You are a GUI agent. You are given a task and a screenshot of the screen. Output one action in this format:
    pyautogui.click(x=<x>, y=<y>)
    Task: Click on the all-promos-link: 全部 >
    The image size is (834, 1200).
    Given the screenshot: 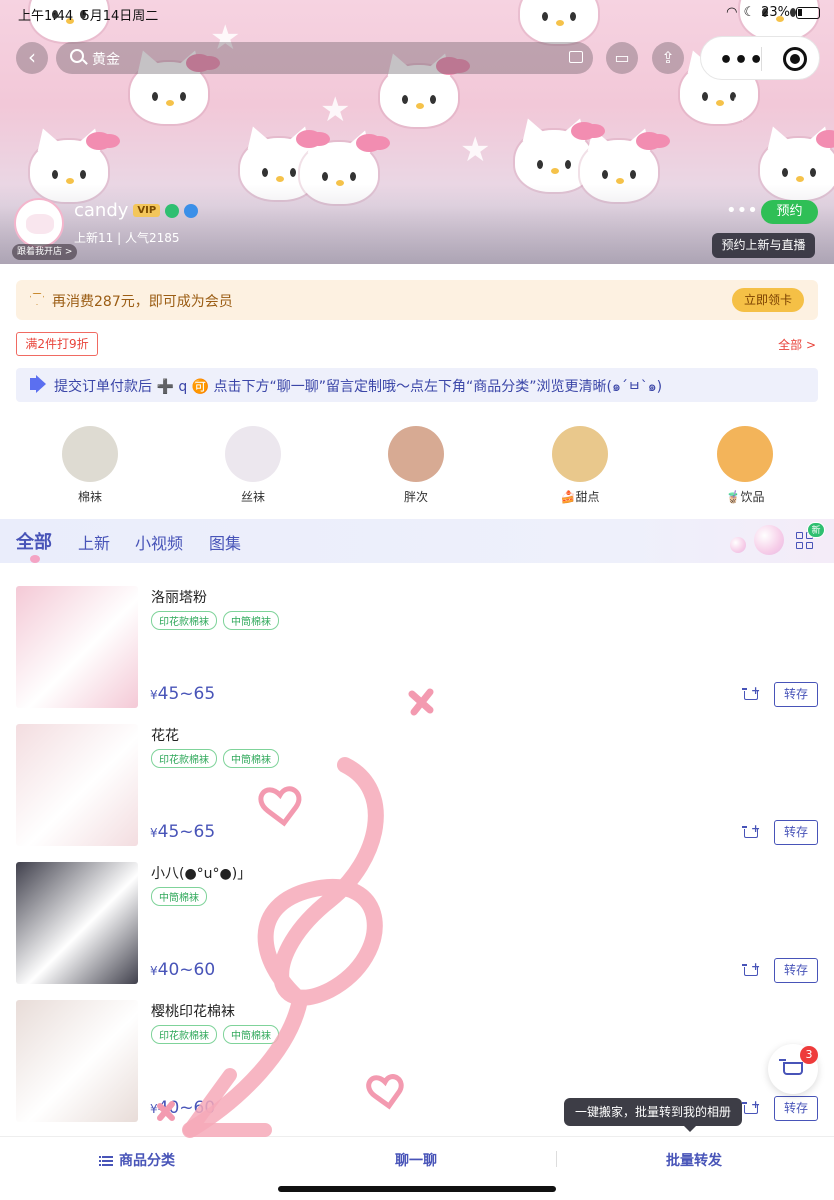 What is the action you would take?
    pyautogui.click(x=797, y=344)
    